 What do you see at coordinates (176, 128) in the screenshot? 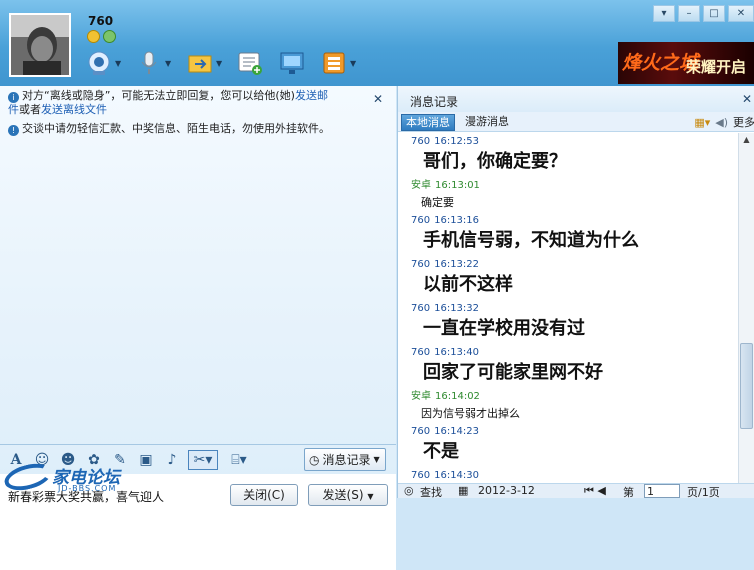
I see `safety-text: 交谈中请勿轻信汇款、中奖信息、陌生电话，勿使用外挂软件。` at bounding box center [176, 128].